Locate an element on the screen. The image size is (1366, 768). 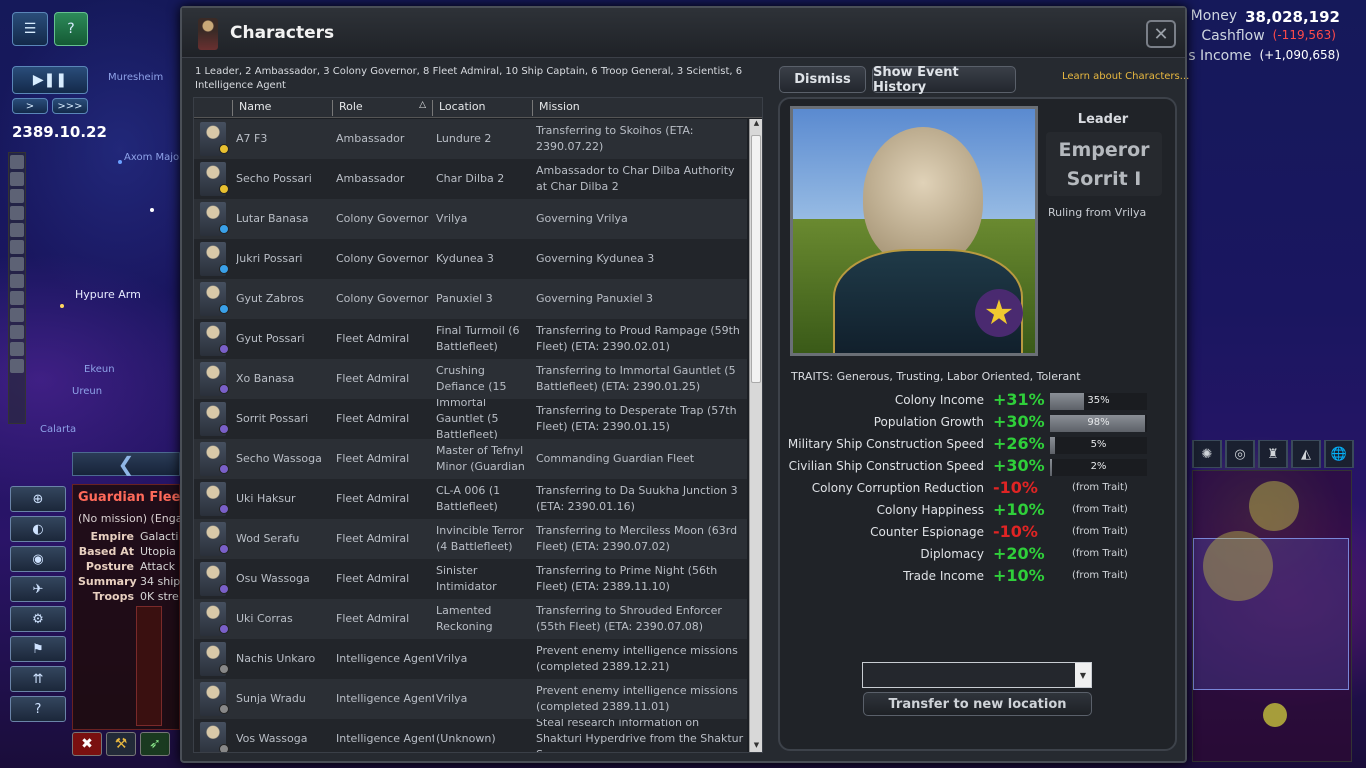
fleet-base-value: Utopia is located at coordinates (158, 551).